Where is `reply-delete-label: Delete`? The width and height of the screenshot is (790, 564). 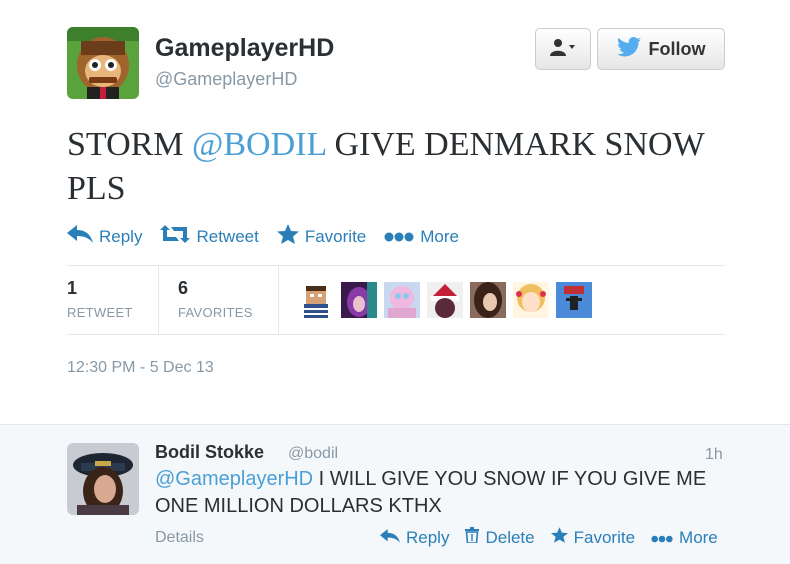 reply-delete-label: Delete is located at coordinates (510, 537).